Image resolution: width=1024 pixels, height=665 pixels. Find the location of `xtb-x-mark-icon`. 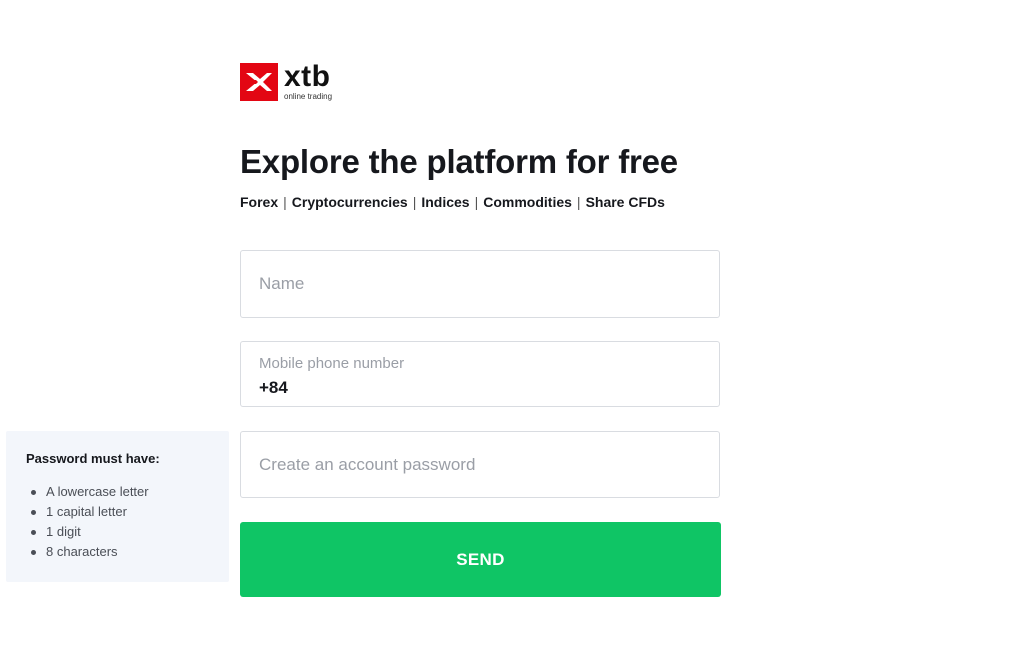

xtb-x-mark-icon is located at coordinates (259, 82).